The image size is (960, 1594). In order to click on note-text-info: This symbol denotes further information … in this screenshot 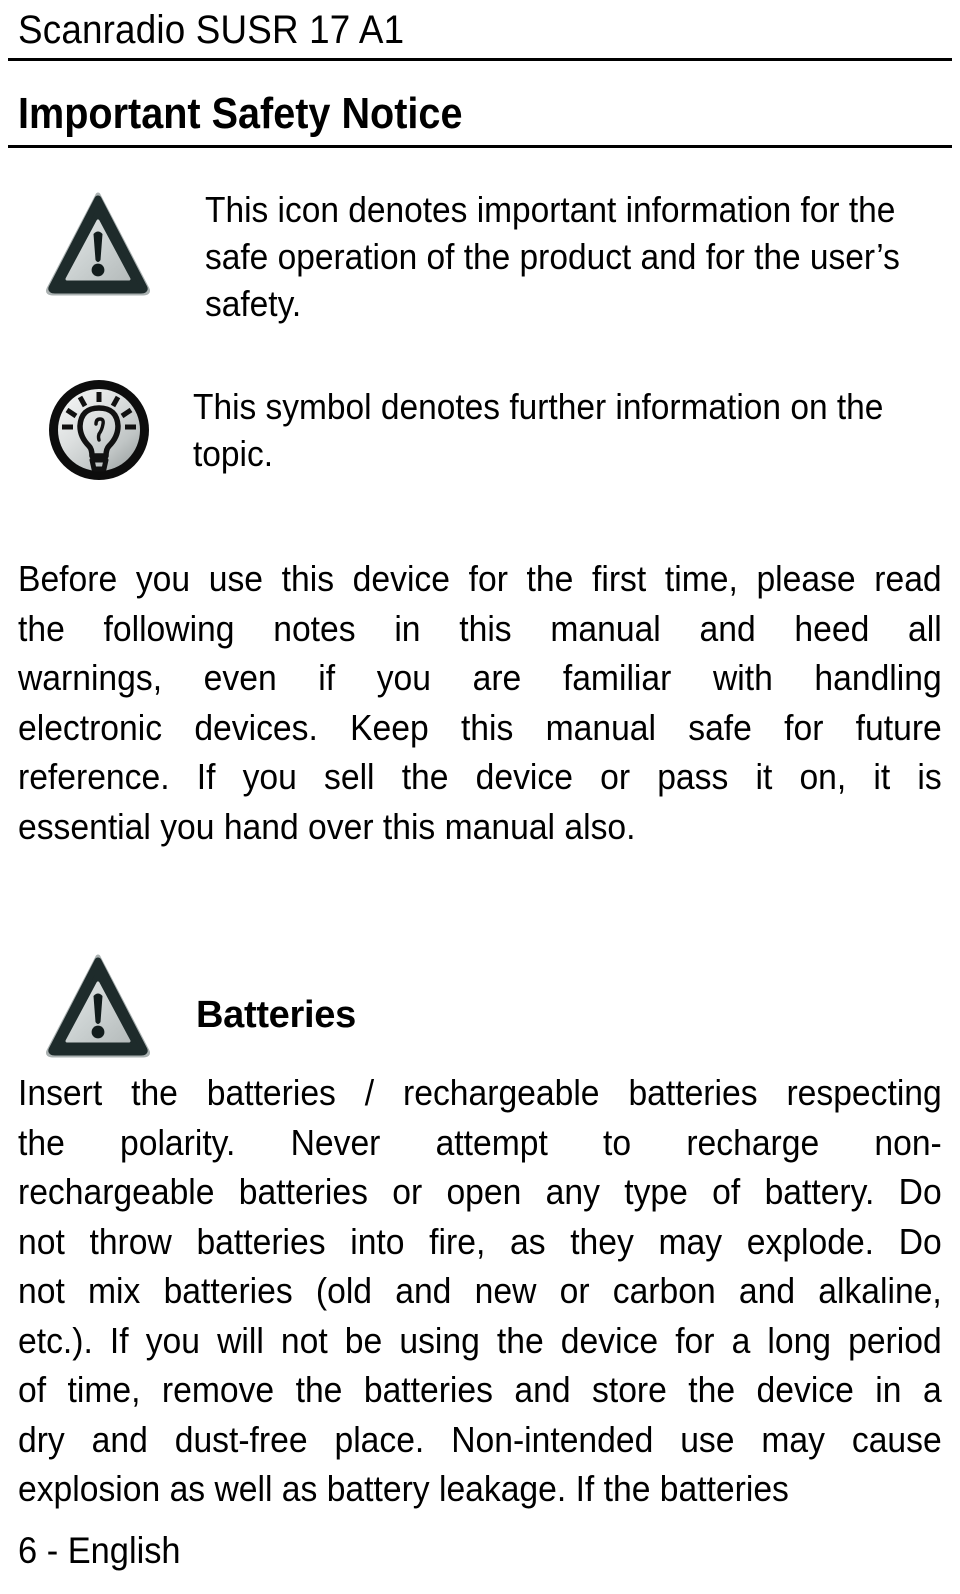, I will do `click(538, 430)`.